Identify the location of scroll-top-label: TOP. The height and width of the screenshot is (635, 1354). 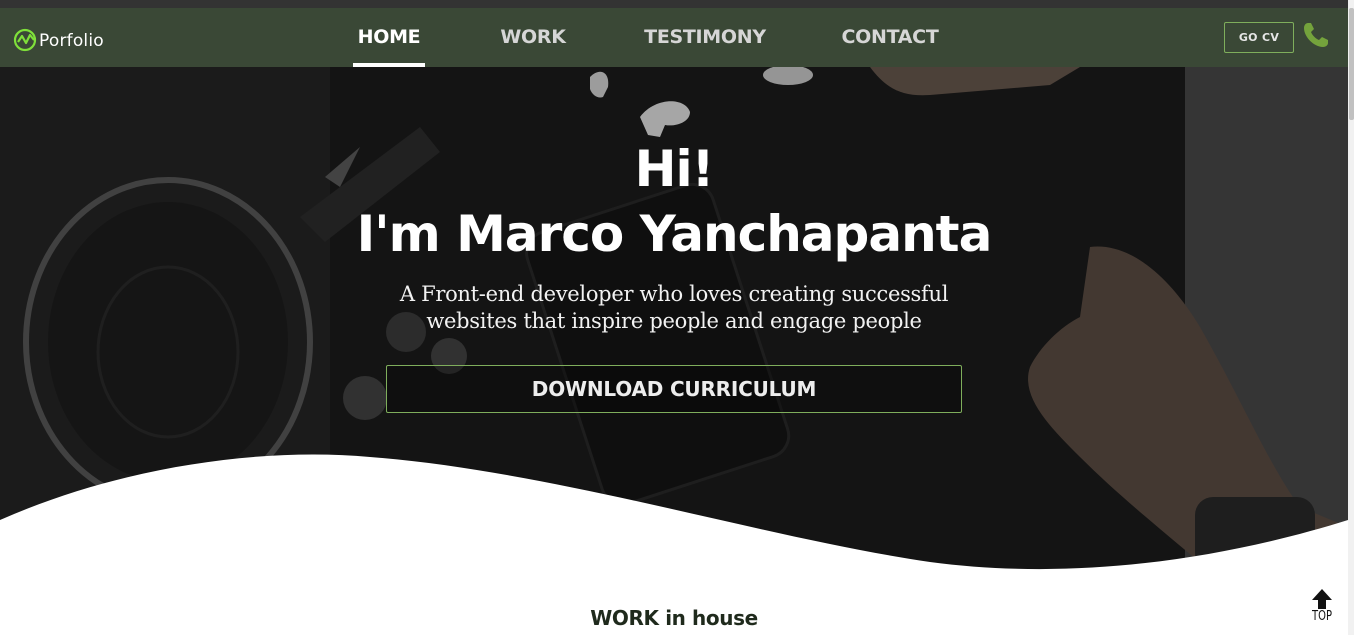
(1322, 616).